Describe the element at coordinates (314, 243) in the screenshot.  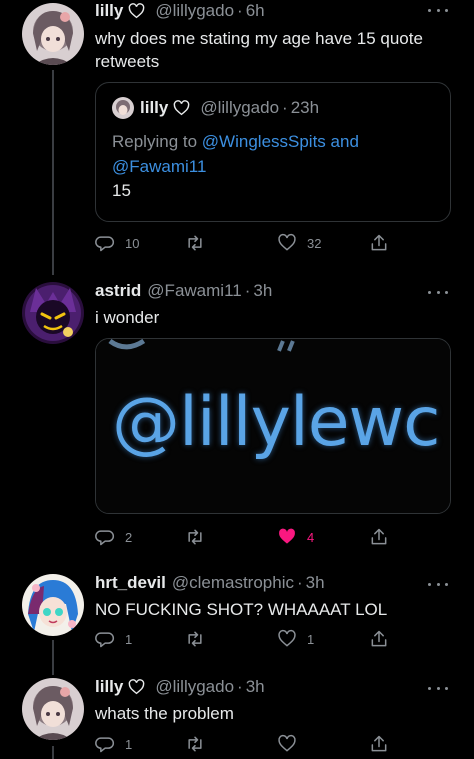
I see `like-count: 32` at that location.